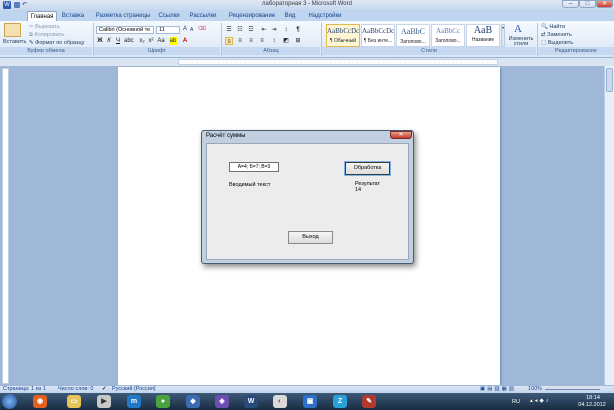  I want to click on font-color-icon: A, so click(185, 41).